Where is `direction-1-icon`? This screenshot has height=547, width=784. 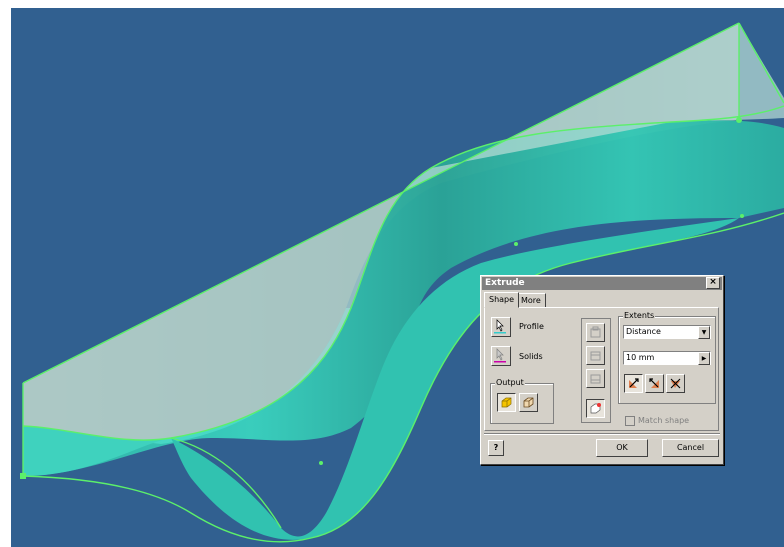 direction-1-icon is located at coordinates (634, 383).